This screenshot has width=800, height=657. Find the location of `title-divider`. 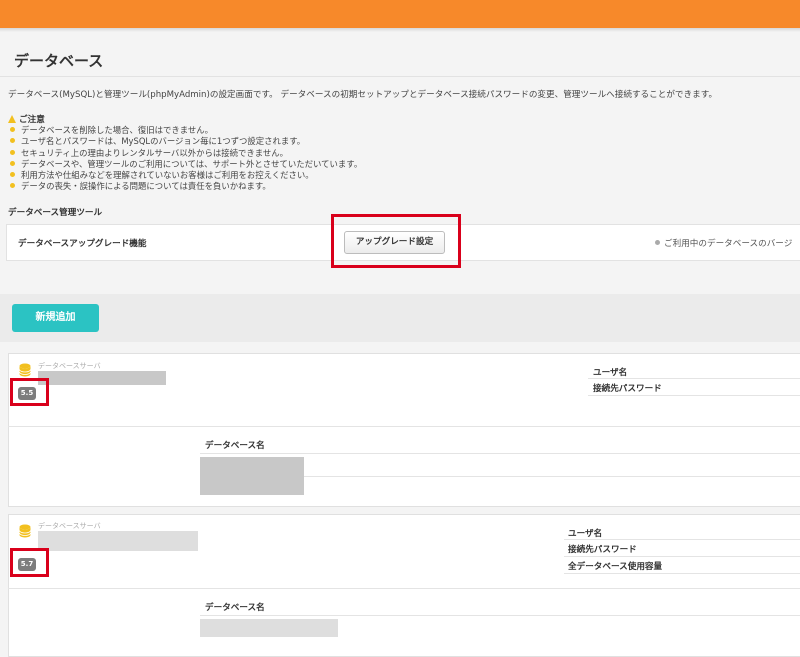

title-divider is located at coordinates (400, 76).